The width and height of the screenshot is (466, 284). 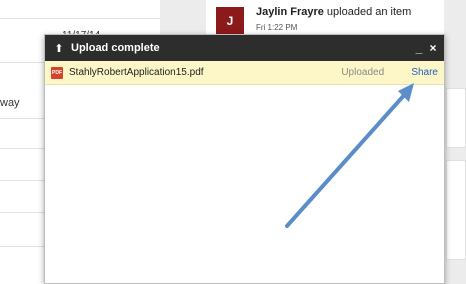 What do you see at coordinates (277, 27) in the screenshot?
I see `activity-time: Fri 1:22 PM` at bounding box center [277, 27].